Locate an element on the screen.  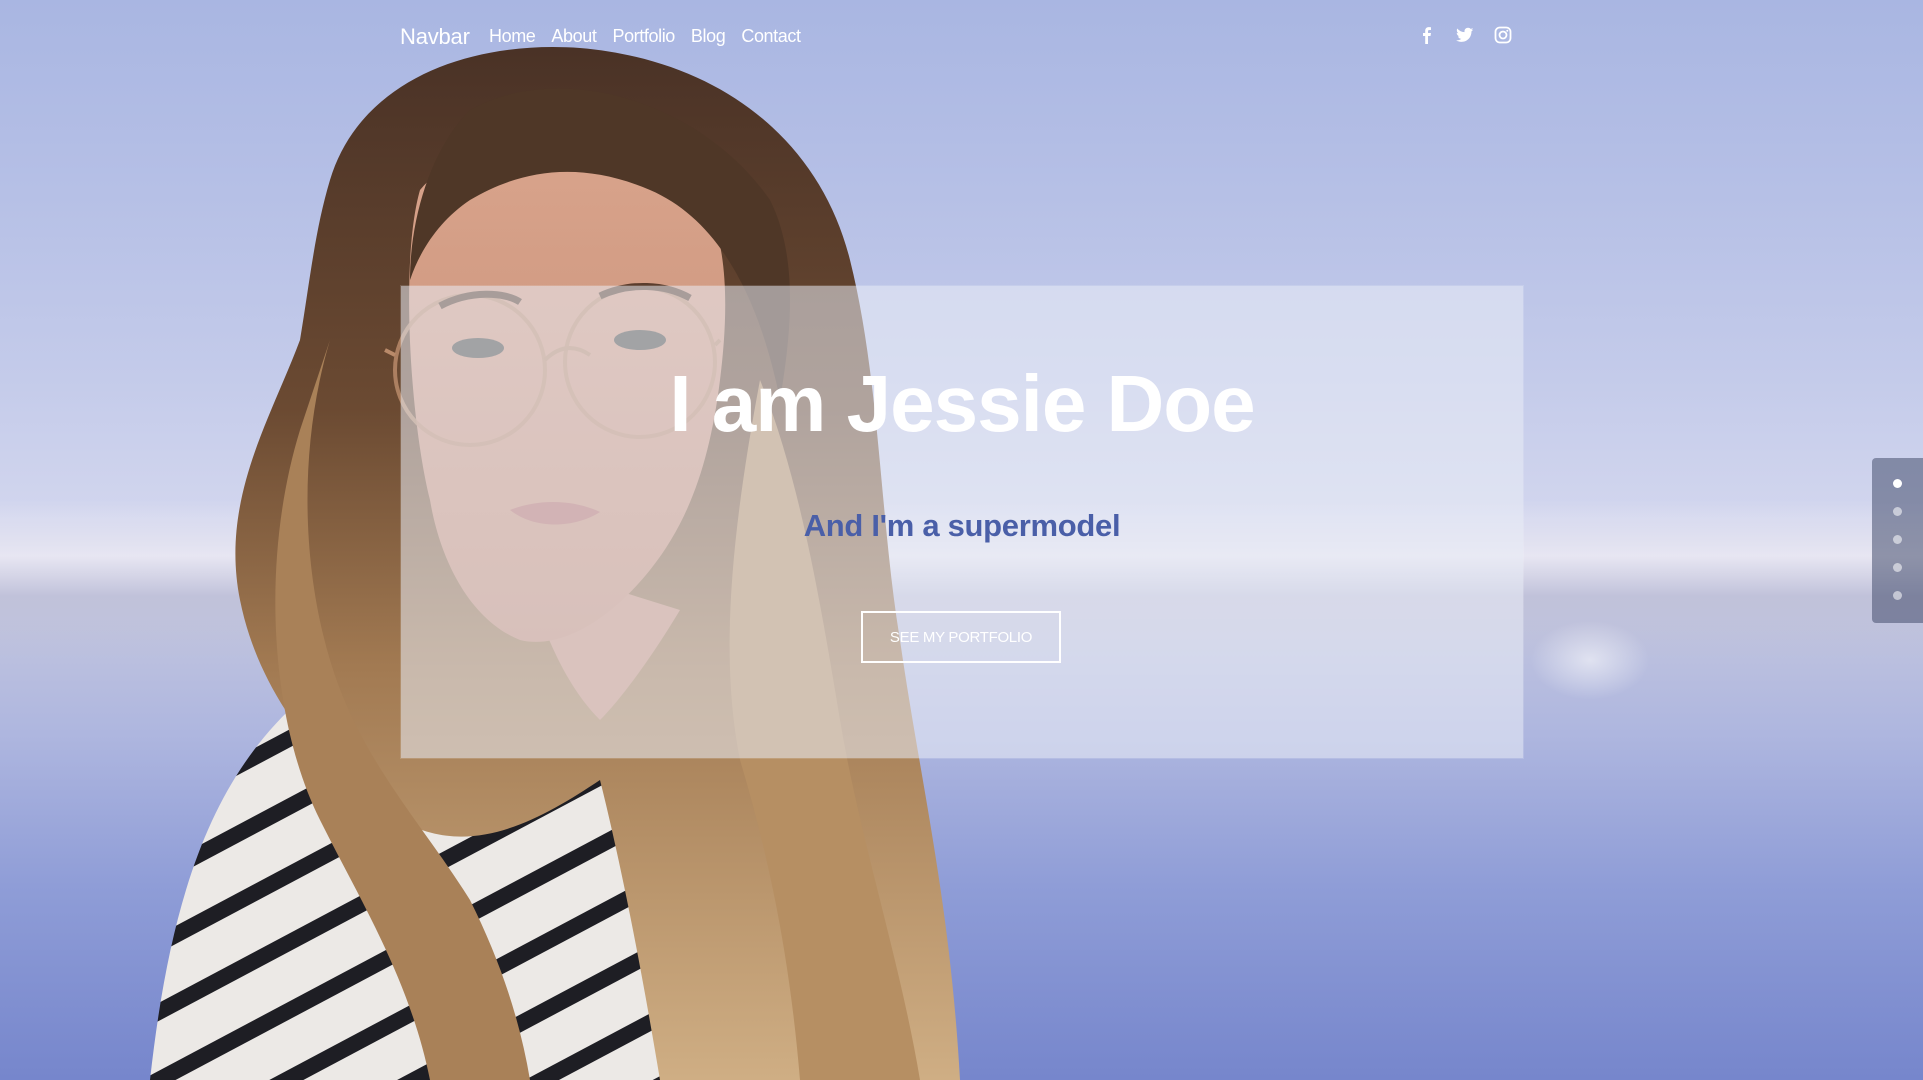
social-links is located at coordinates (1465, 35).